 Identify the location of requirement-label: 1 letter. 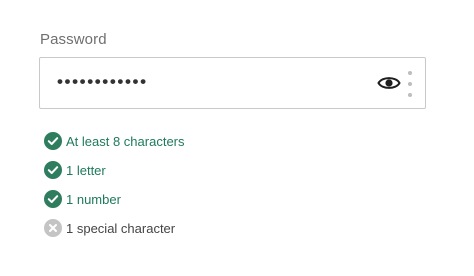
(86, 170).